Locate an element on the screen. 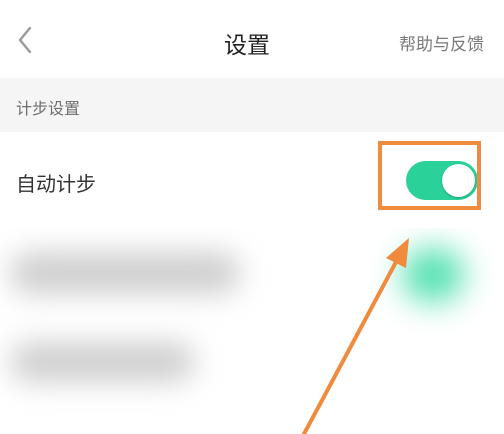 Image resolution: width=504 pixels, height=434 pixels. highlight-box is located at coordinates (429, 175).